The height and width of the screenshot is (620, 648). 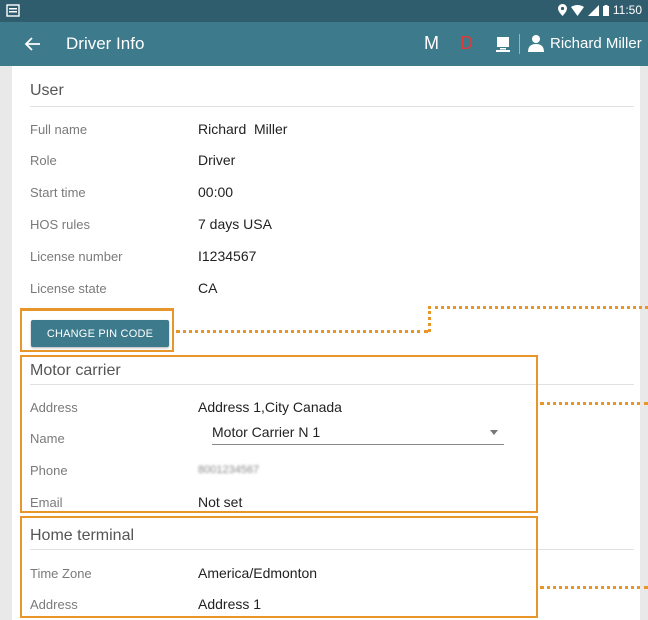 I want to click on full-name-label: Full name, so click(x=59, y=129).